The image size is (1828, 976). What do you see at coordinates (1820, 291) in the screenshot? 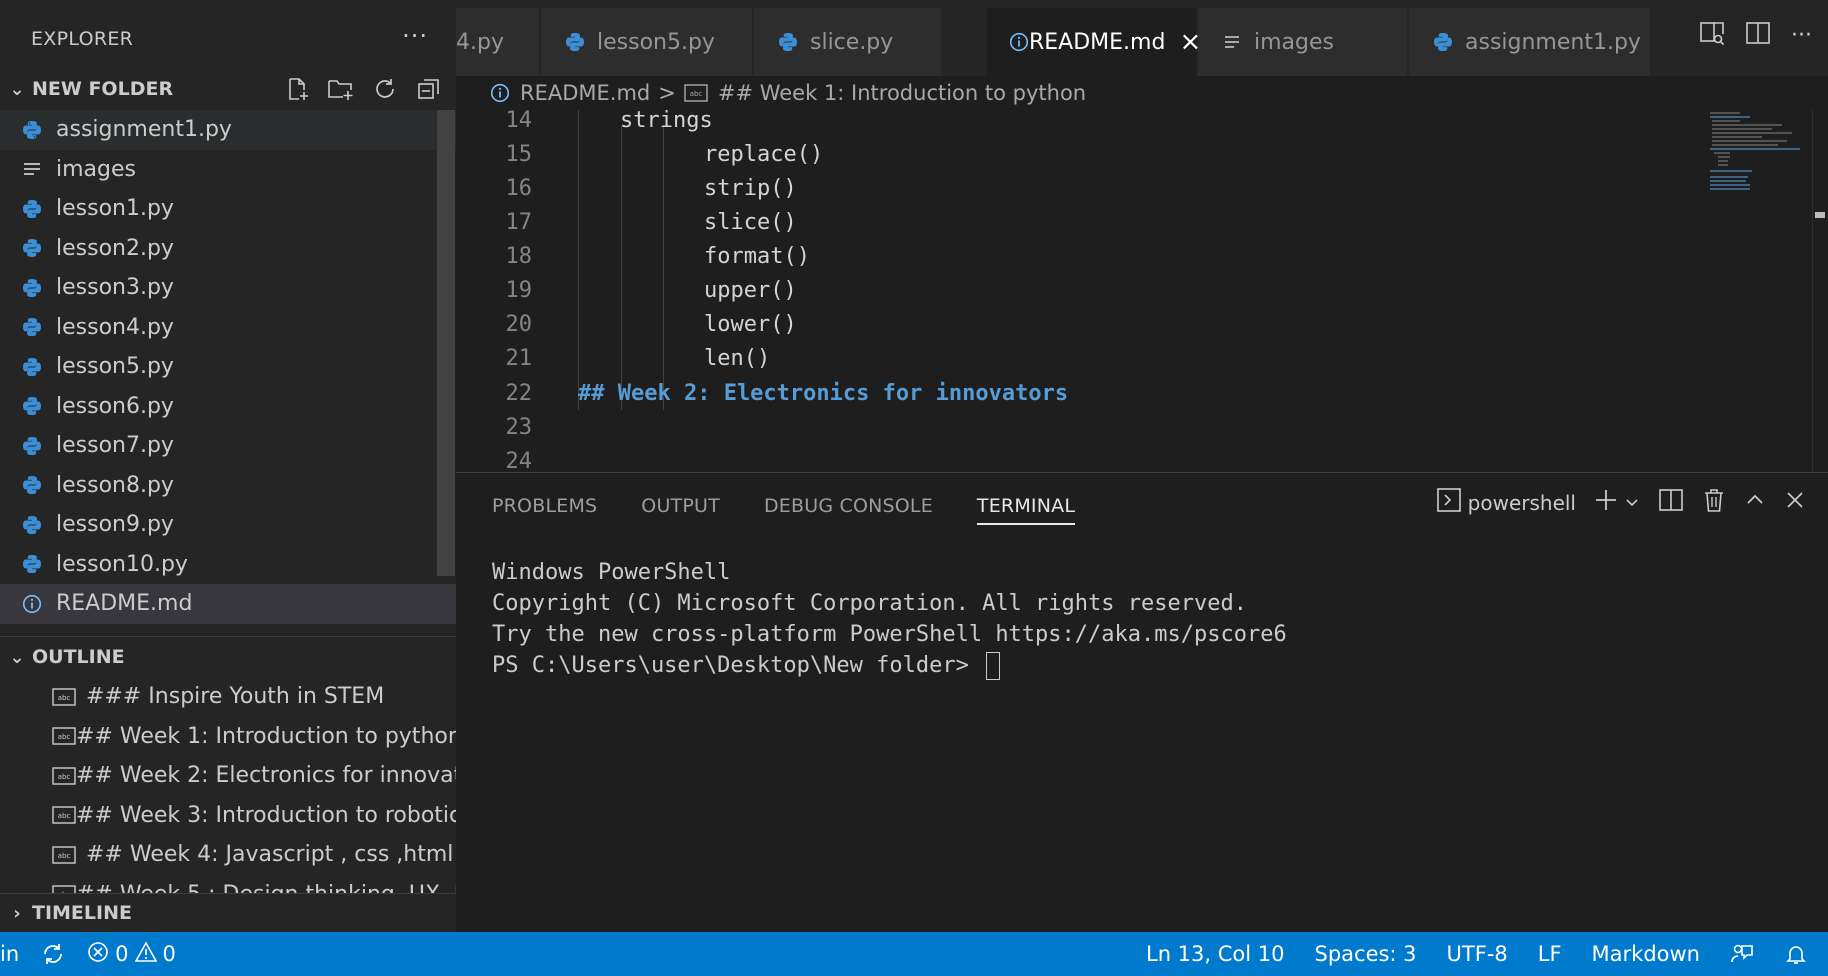
I see `overview-ruler` at bounding box center [1820, 291].